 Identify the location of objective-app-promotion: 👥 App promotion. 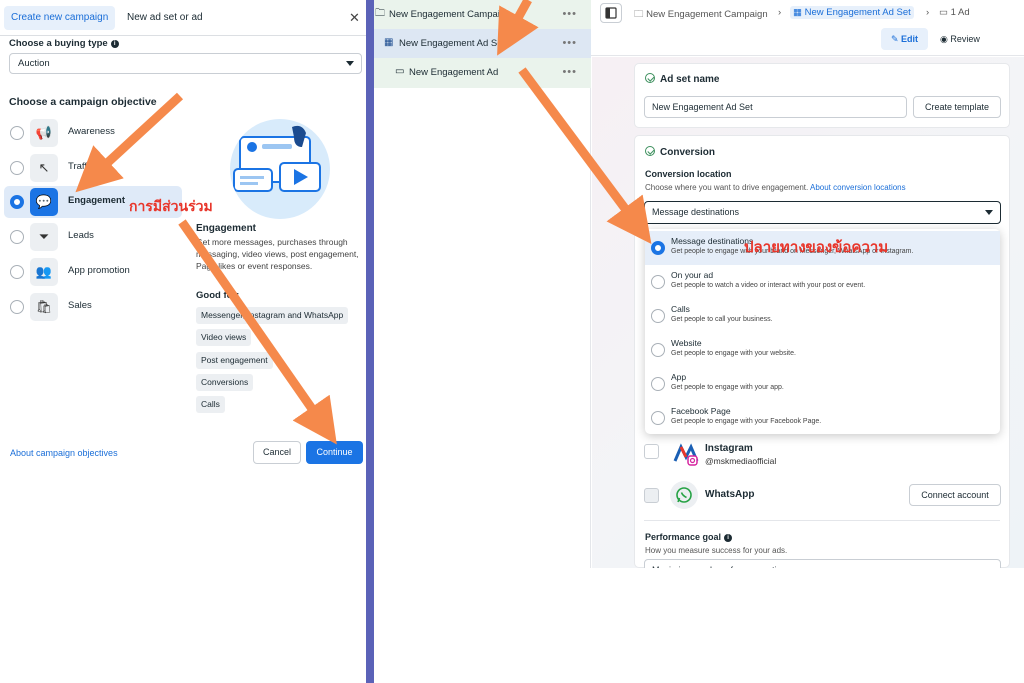
(93, 272).